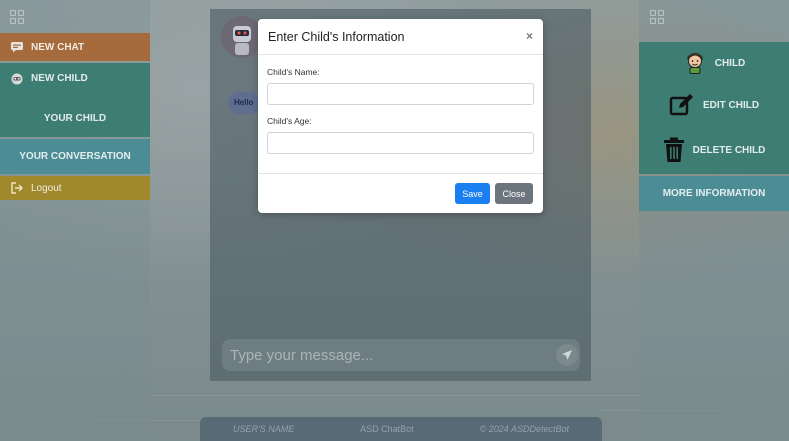 The image size is (789, 441). I want to click on modal-footer: Save Close, so click(400, 193).